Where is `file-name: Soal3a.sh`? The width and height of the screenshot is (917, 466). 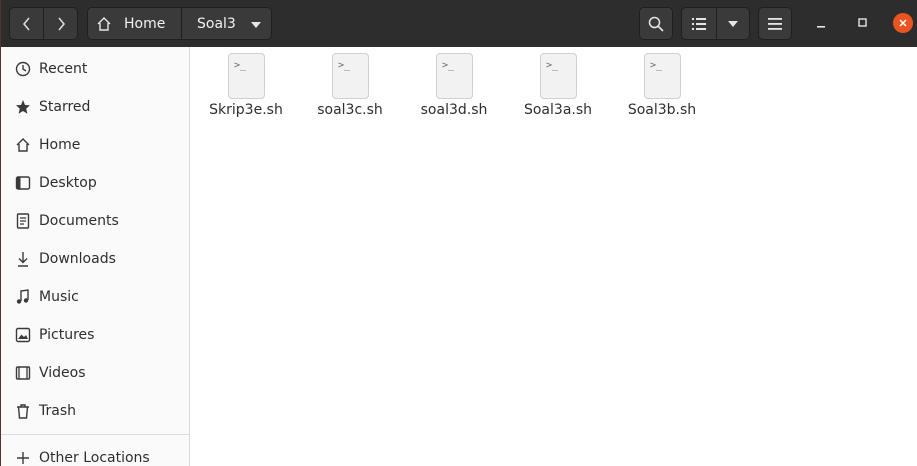 file-name: Soal3a.sh is located at coordinates (558, 110).